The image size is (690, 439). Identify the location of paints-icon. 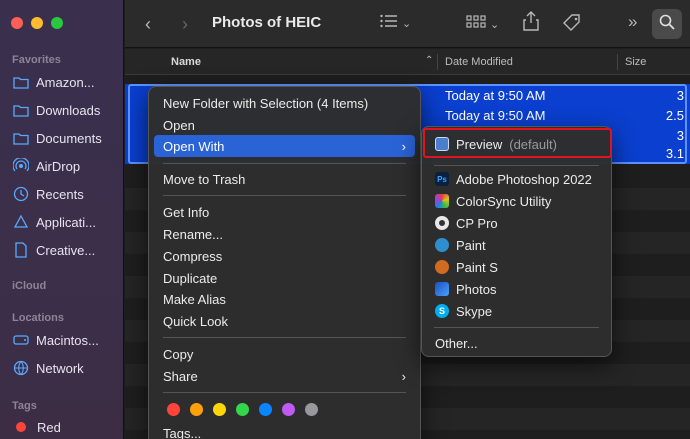
(442, 267).